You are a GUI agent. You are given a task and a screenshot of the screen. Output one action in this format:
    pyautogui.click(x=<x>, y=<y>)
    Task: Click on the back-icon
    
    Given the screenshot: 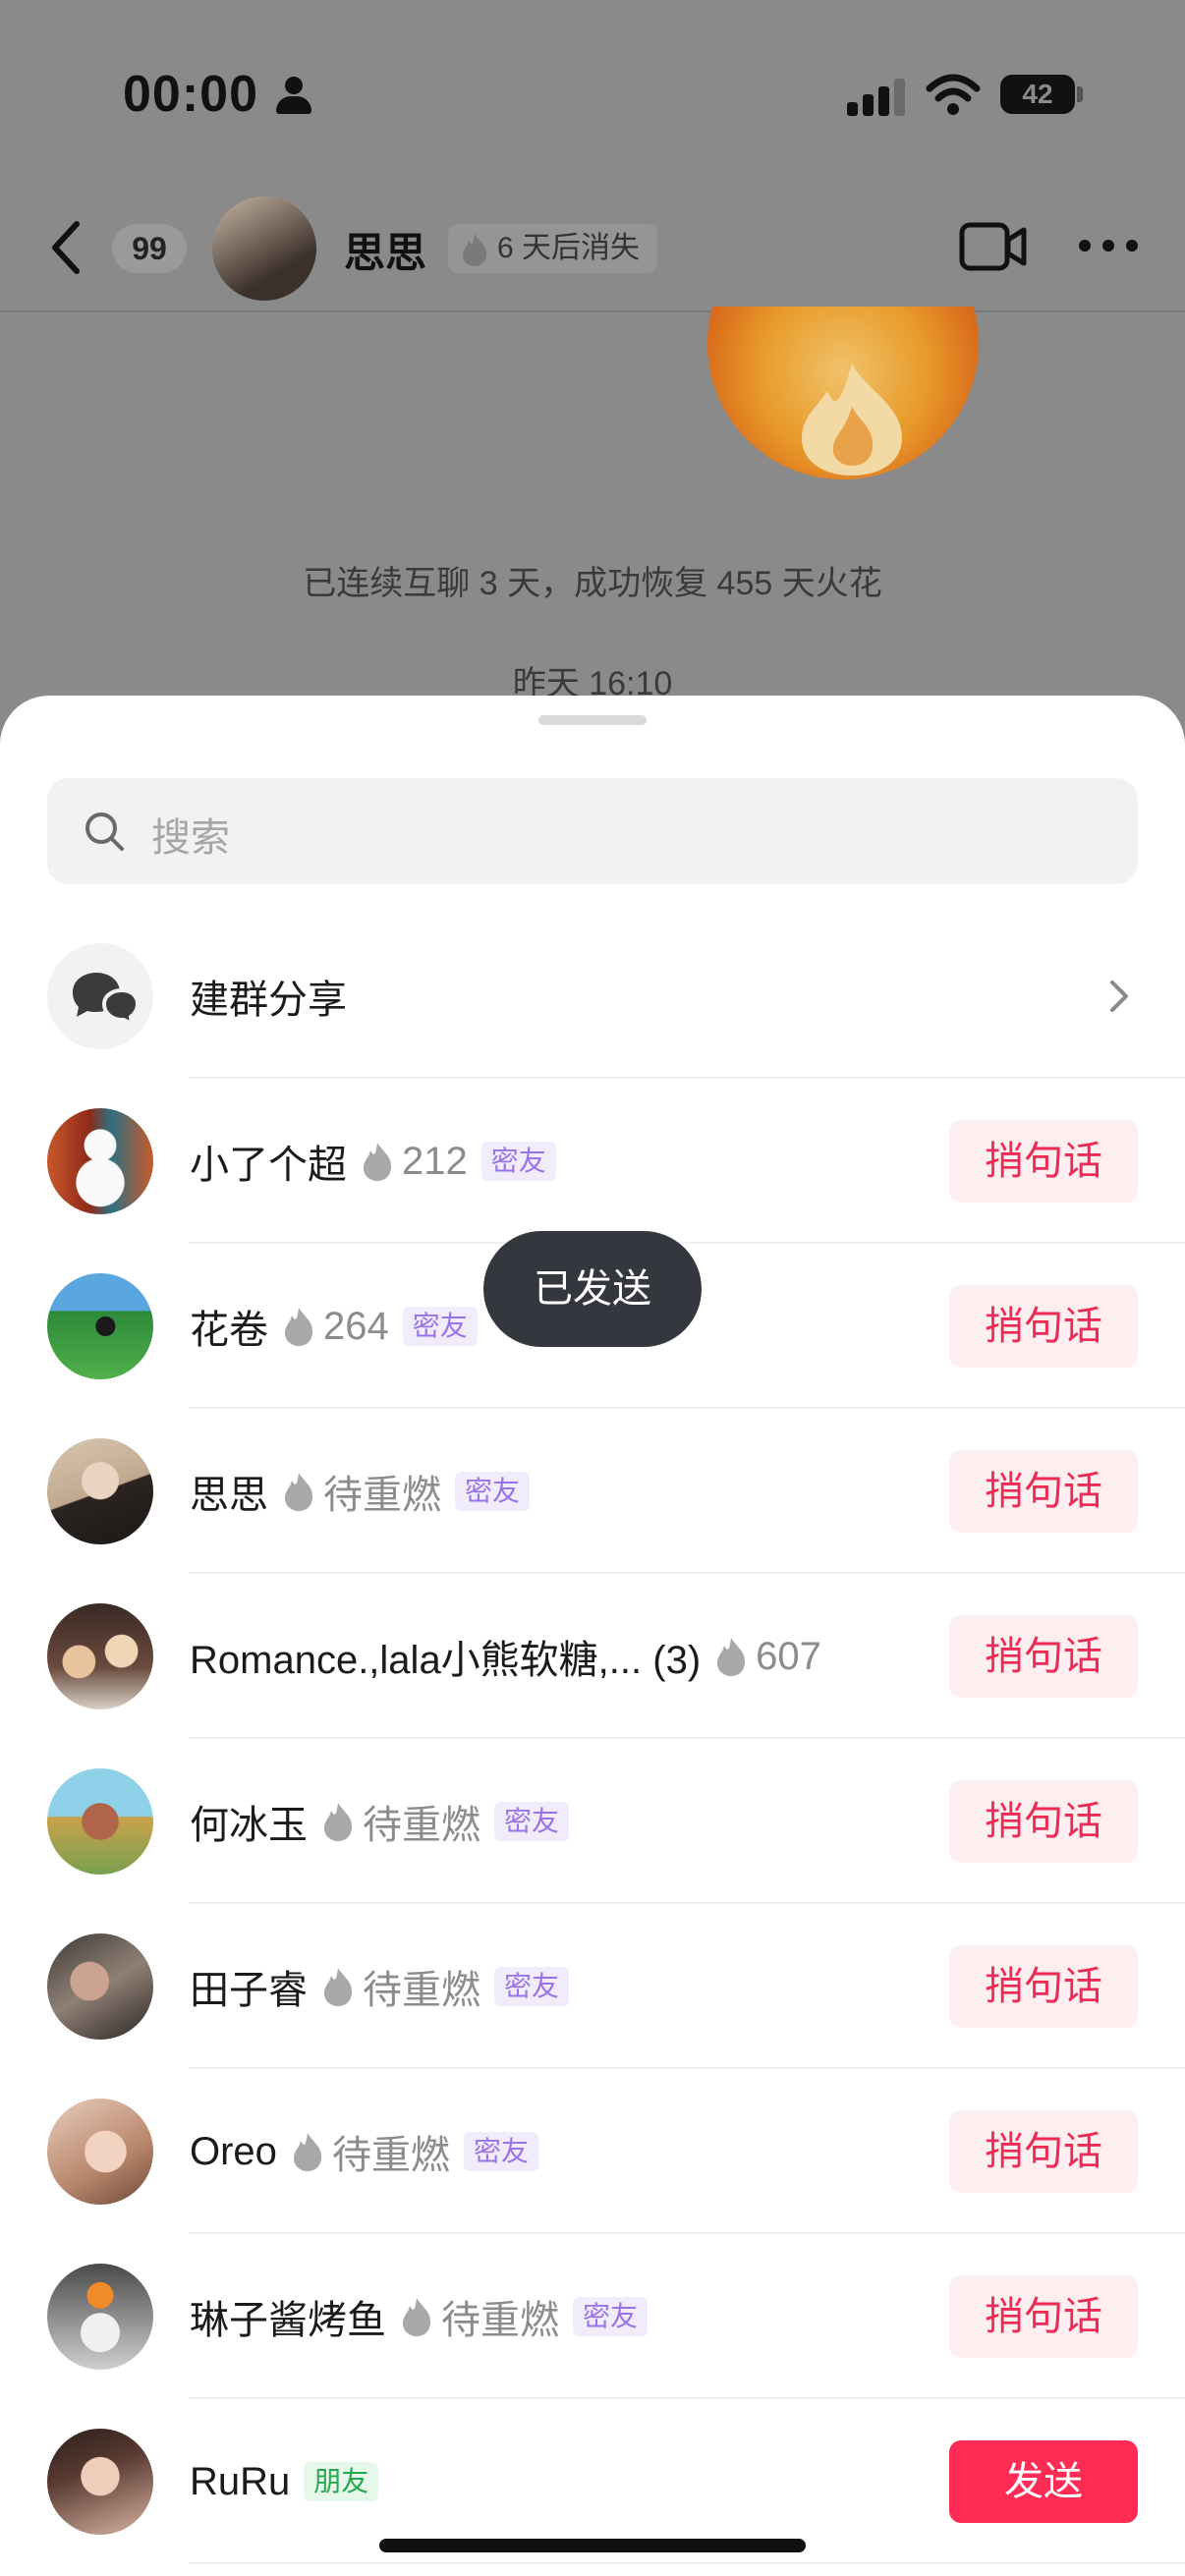 What is the action you would take?
    pyautogui.click(x=67, y=247)
    